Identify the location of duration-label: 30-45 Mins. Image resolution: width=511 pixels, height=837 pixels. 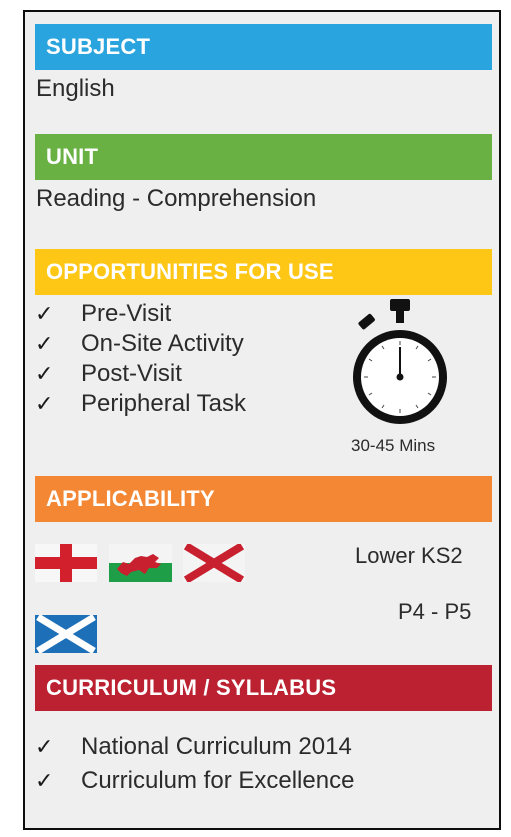
(393, 445).